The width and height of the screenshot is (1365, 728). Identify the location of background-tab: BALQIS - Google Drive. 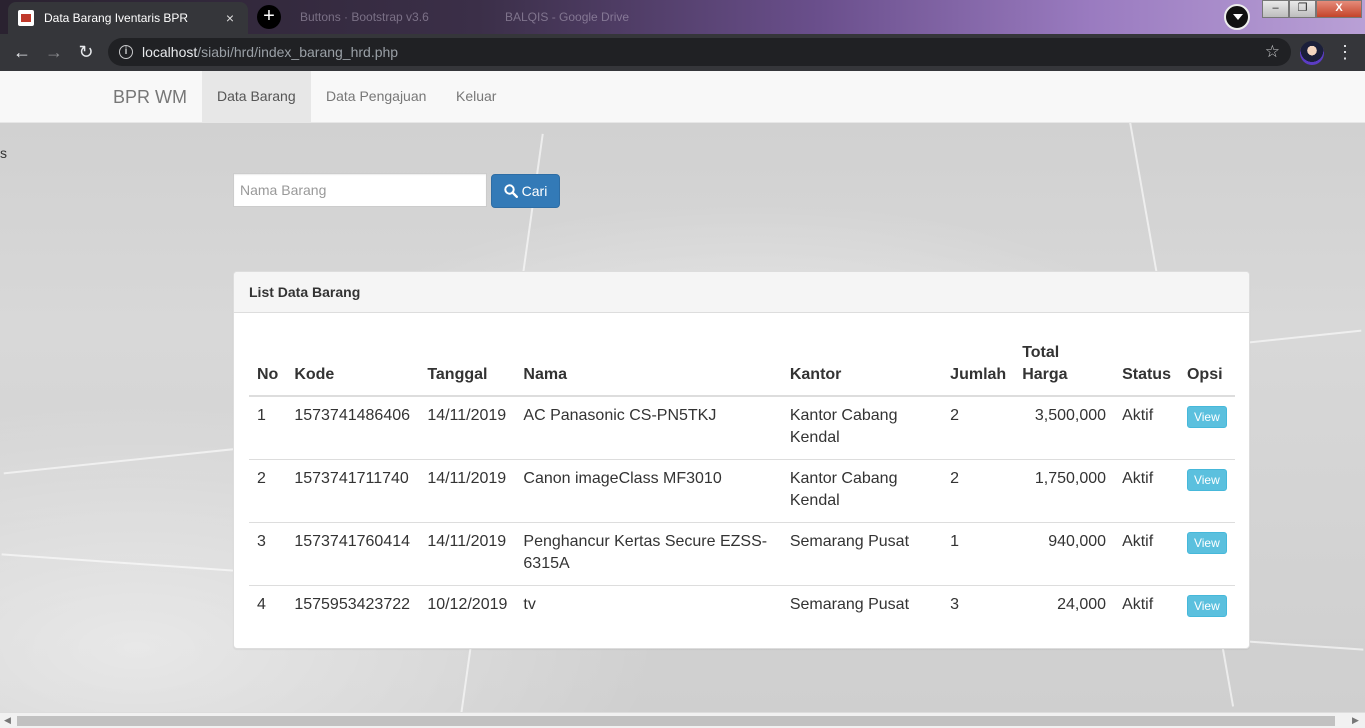
(567, 17).